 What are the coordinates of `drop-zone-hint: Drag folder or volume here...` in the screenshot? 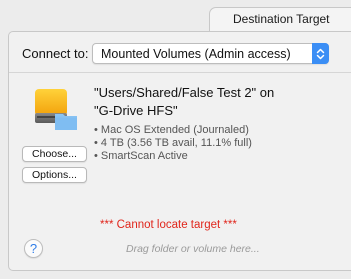 It's located at (193, 249).